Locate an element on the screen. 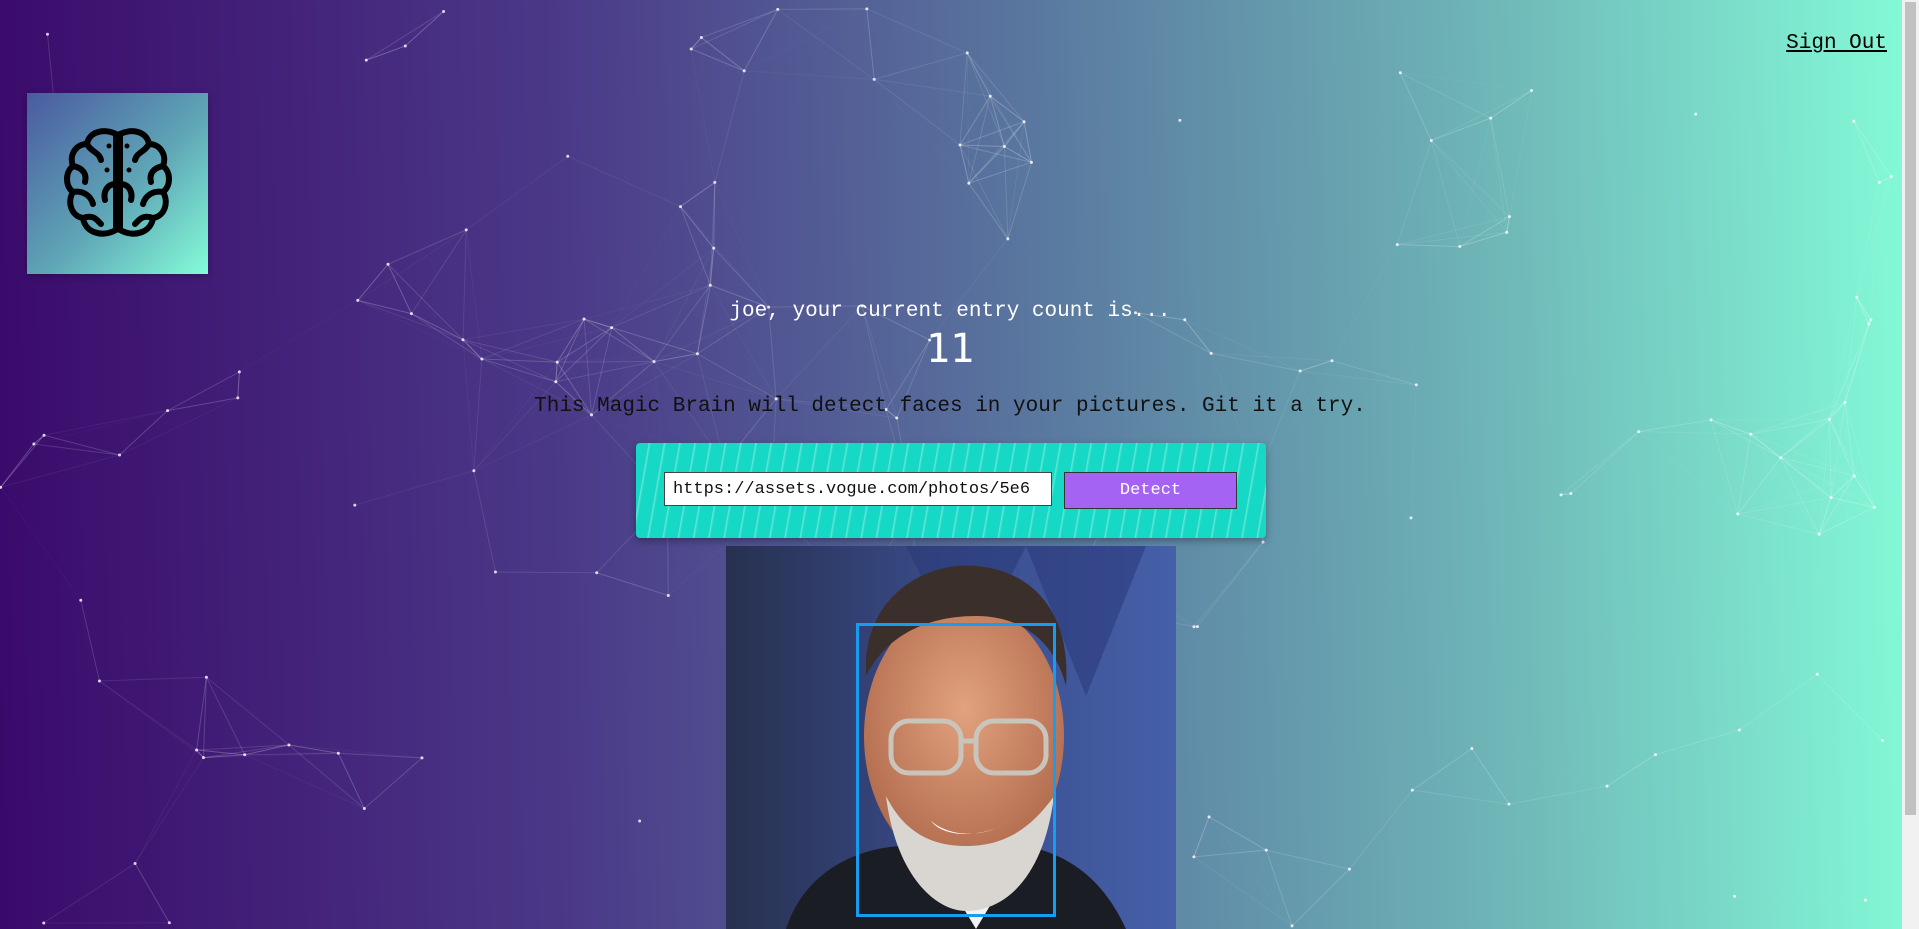 The image size is (1919, 929). face-image is located at coordinates (951, 737).